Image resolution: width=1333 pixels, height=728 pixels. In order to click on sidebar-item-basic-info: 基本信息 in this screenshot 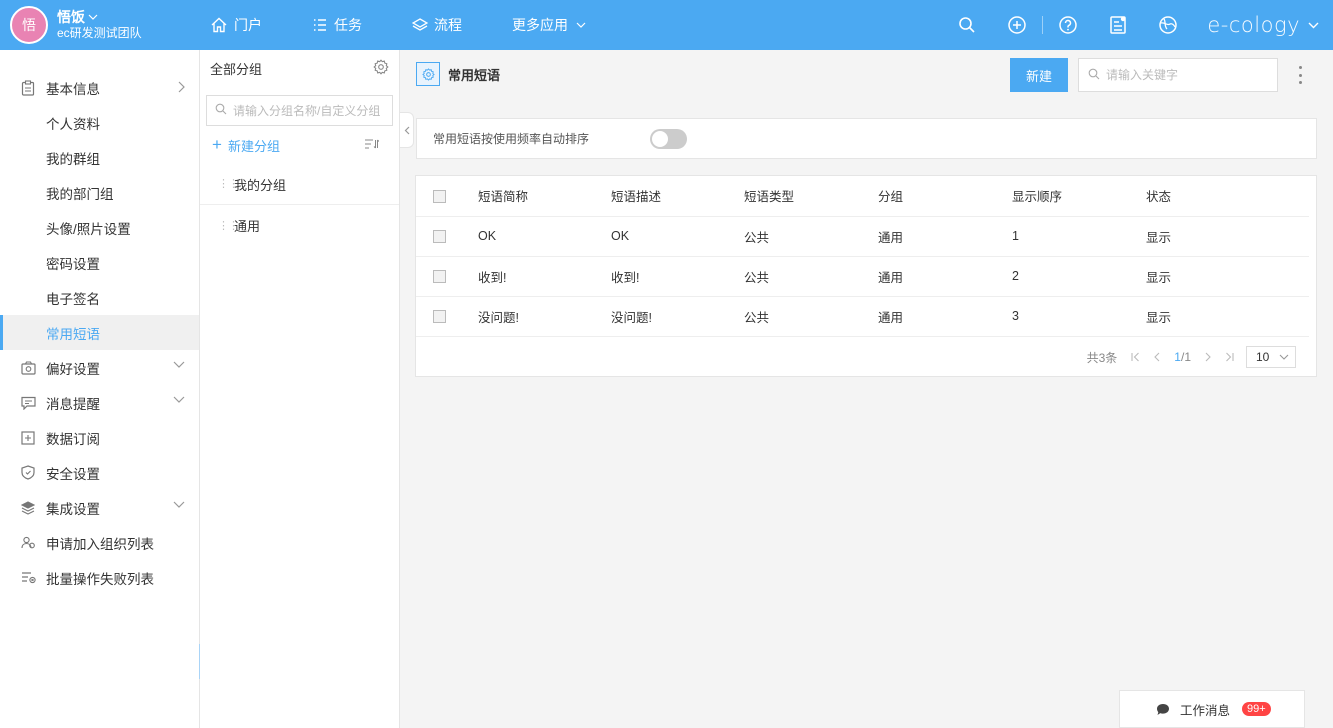, I will do `click(99, 87)`.